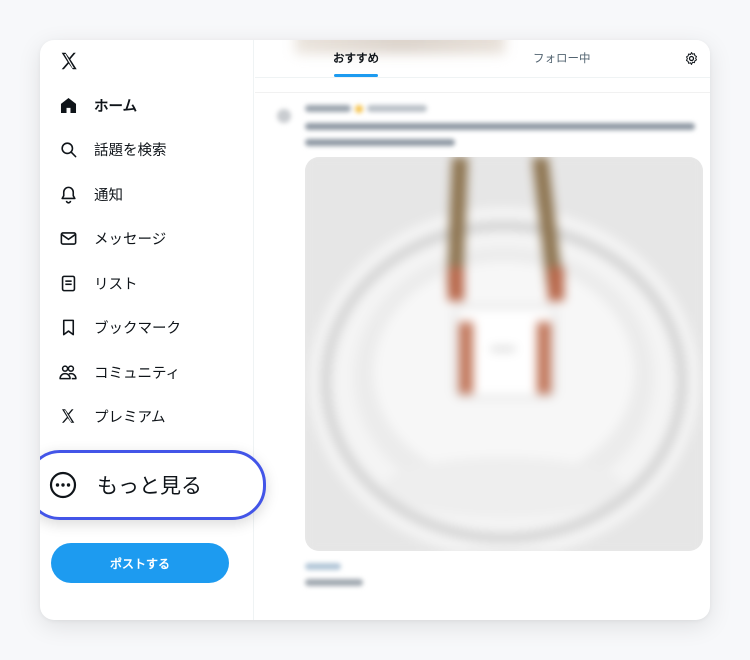 This screenshot has width=750, height=660. What do you see at coordinates (130, 239) in the screenshot?
I see `sidebar-item-label: メッセージ` at bounding box center [130, 239].